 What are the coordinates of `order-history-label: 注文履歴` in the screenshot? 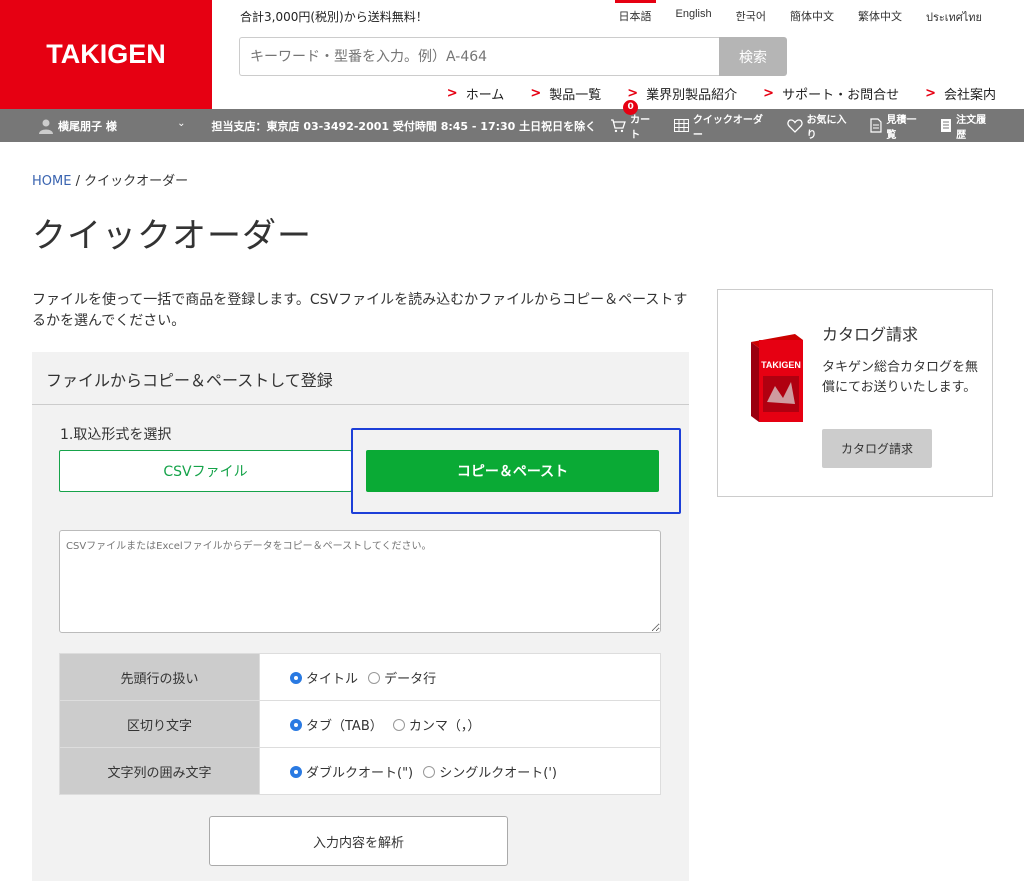 It's located at (971, 127).